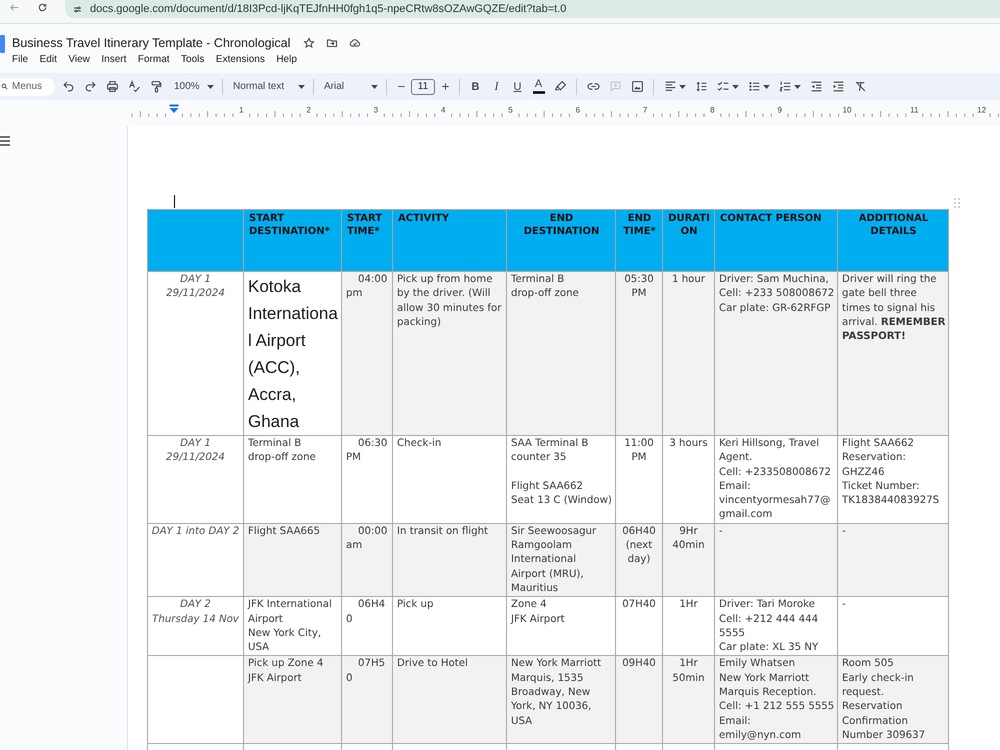 This screenshot has height=750, width=1000. I want to click on menu-item: Insert, so click(113, 59).